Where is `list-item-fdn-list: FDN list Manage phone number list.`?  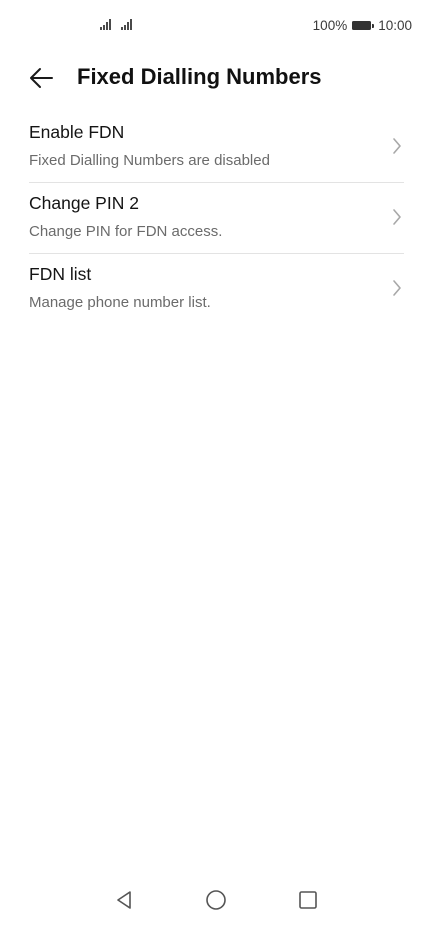 list-item-fdn-list: FDN list Manage phone number list. is located at coordinates (216, 289).